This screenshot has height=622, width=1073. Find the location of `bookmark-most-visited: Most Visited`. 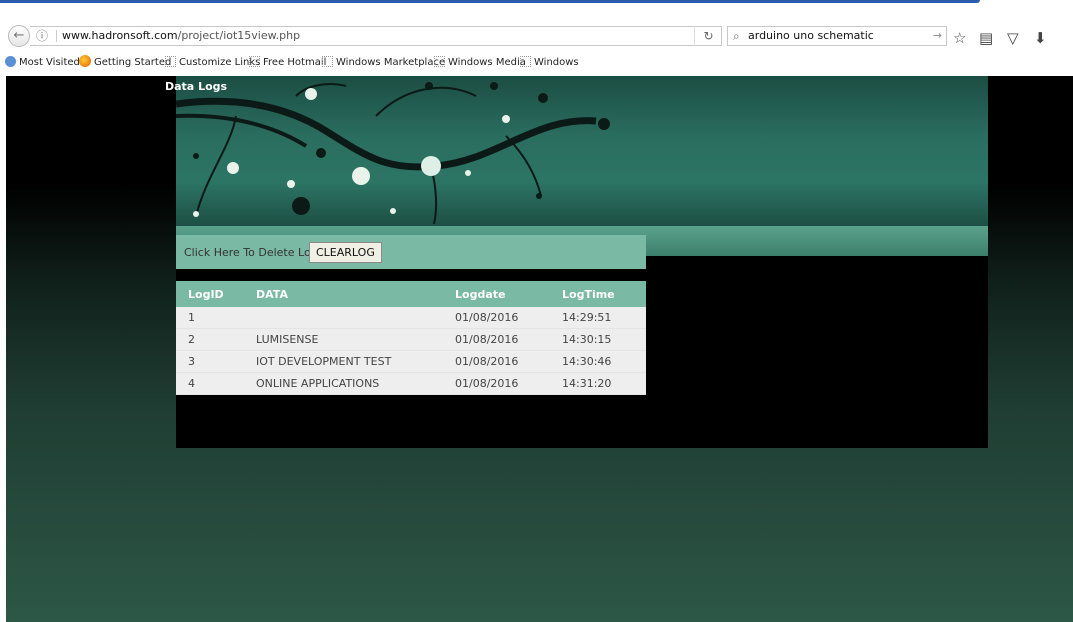

bookmark-most-visited: Most Visited is located at coordinates (42, 63).